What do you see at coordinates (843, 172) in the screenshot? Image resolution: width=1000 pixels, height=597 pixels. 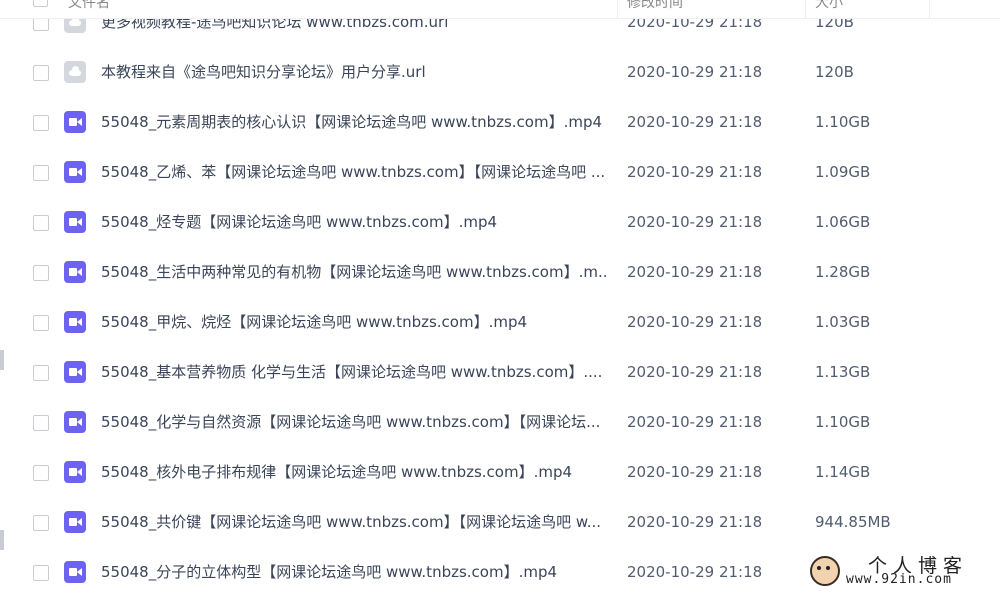 I see `file-size: 1.09GB` at bounding box center [843, 172].